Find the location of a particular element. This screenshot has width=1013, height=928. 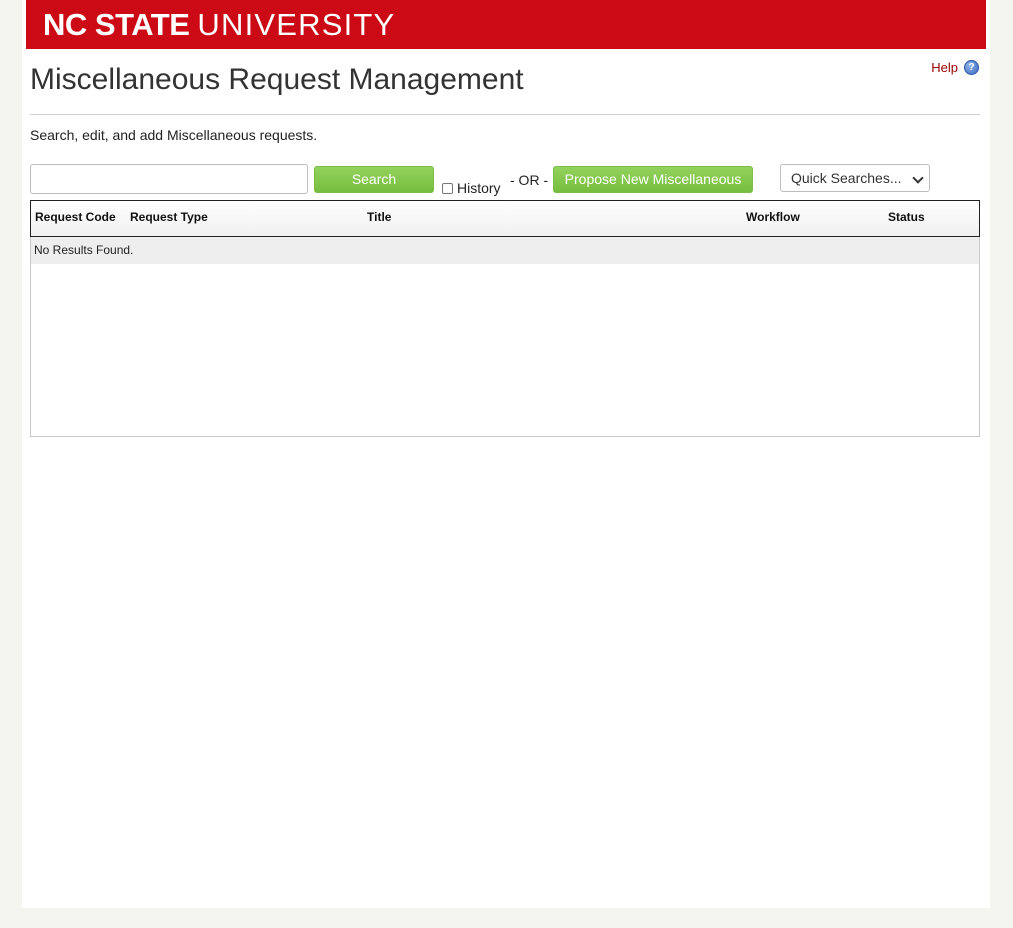

help-link-label: Help is located at coordinates (944, 67).